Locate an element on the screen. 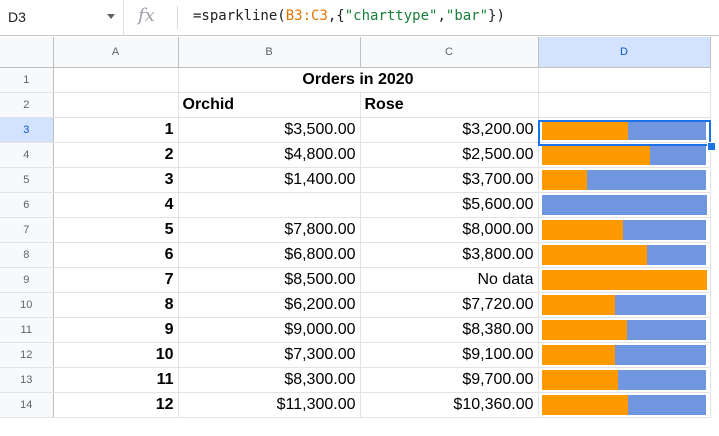 Image resolution: width=719 pixels, height=436 pixels. column-header-b: B is located at coordinates (269, 52).